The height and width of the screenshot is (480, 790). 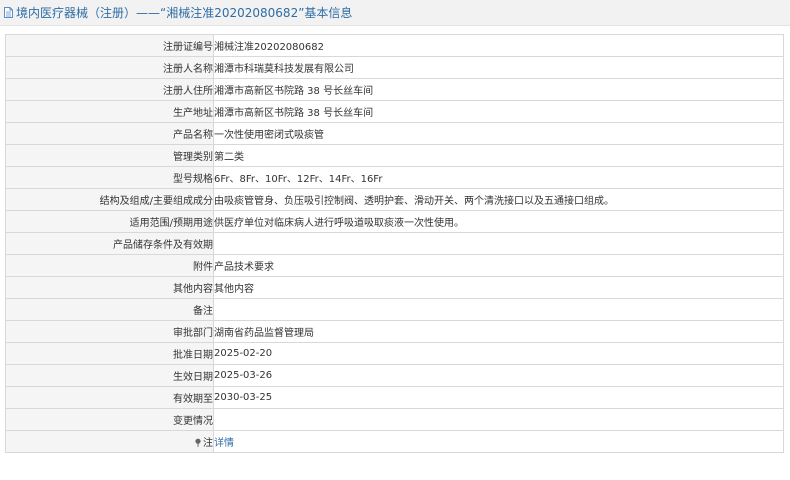 I want to click on field-label: 审批部门, so click(x=109, y=331).